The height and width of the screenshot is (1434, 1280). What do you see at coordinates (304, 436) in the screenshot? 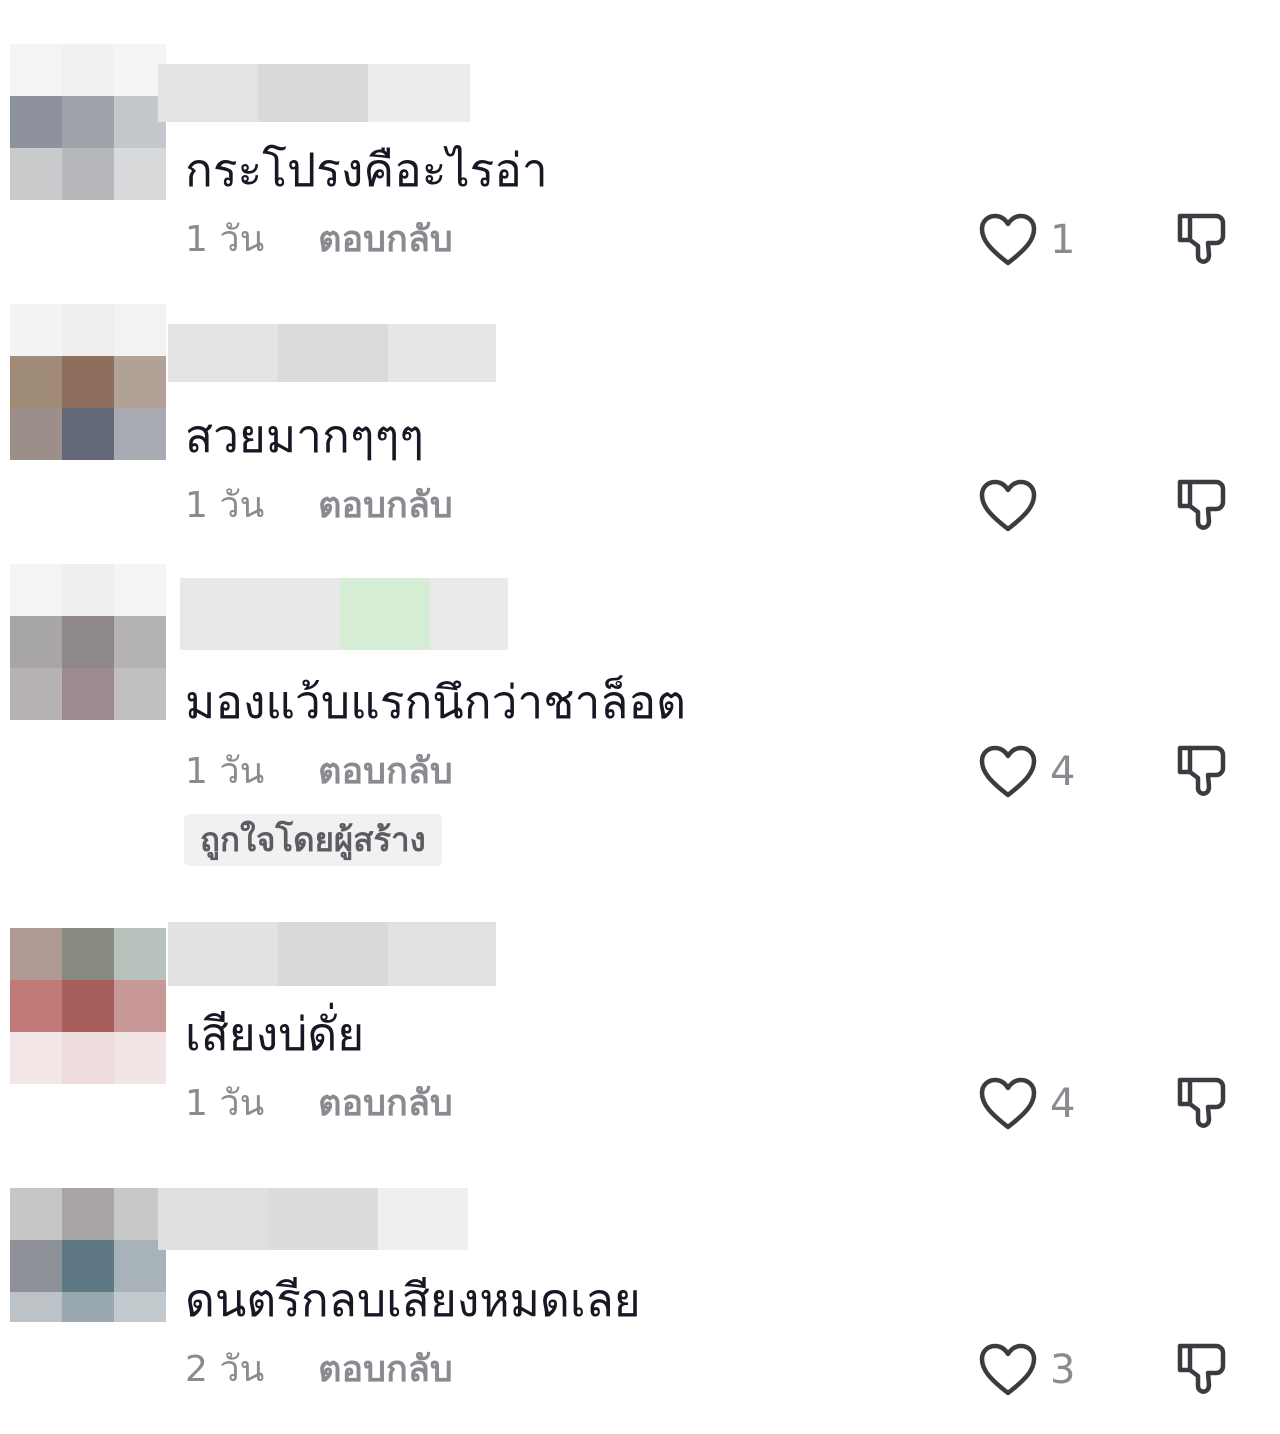
I see `comment-text: สวยมากๆๆๆ` at bounding box center [304, 436].